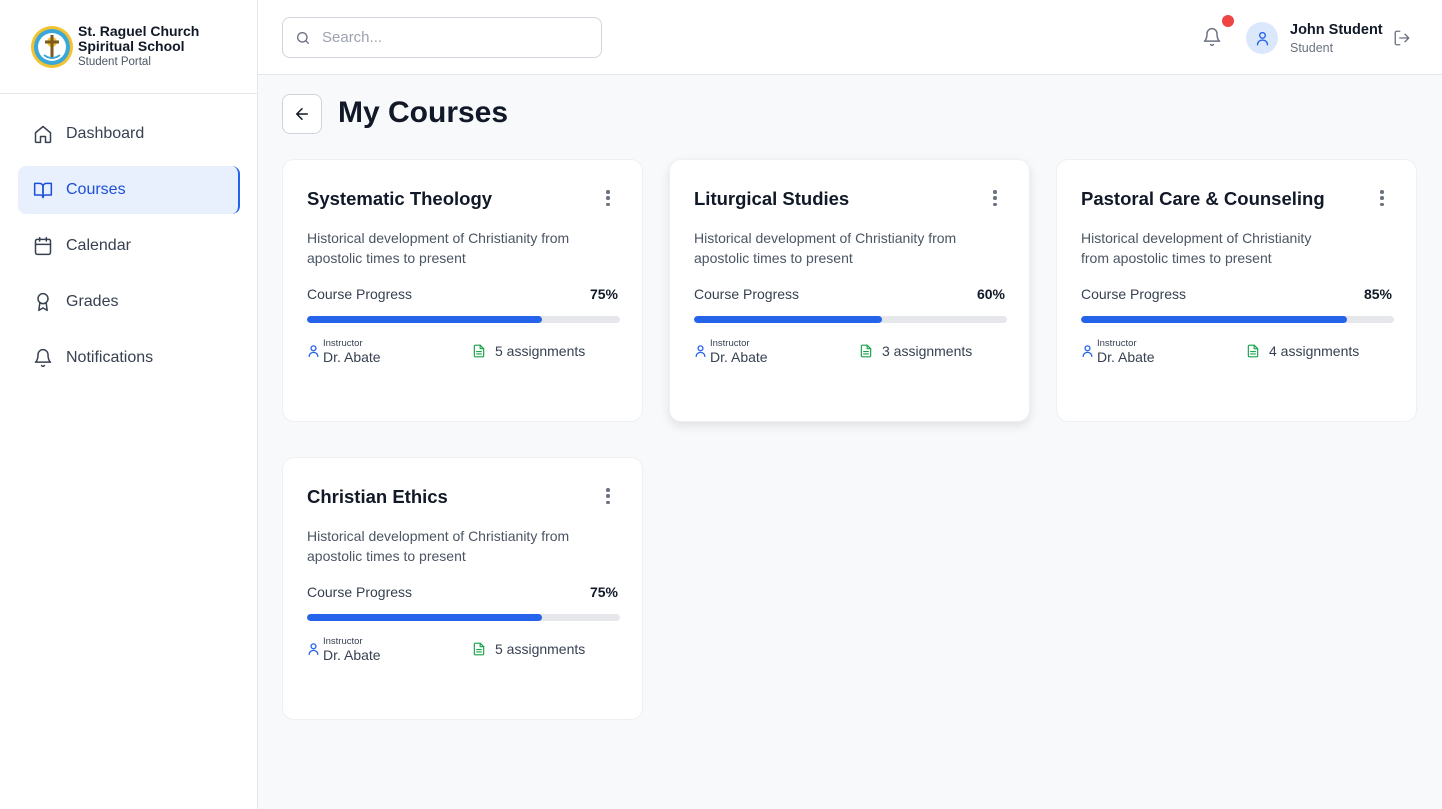 This screenshot has height=809, width=1442. I want to click on course-title: Pastoral Care & Counseling, so click(1203, 198).